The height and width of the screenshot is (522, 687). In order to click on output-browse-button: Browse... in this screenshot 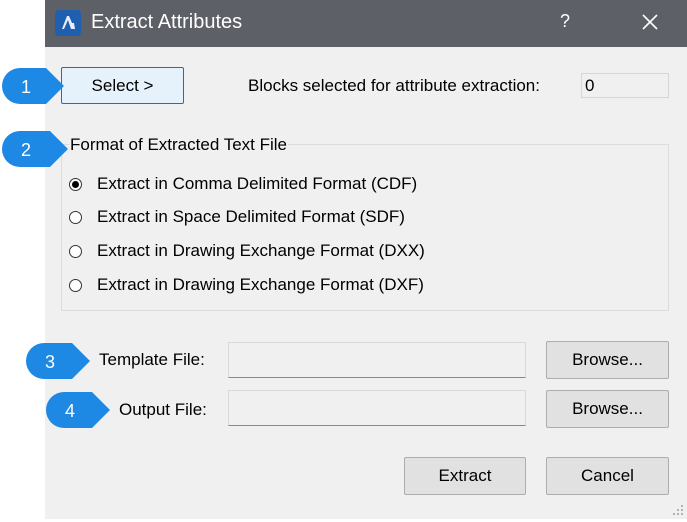, I will do `click(607, 409)`.